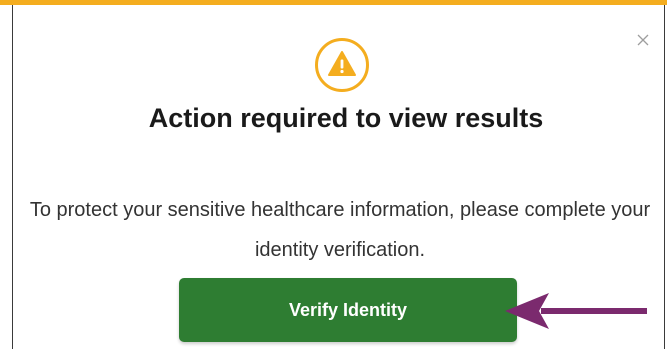 The height and width of the screenshot is (349, 667). What do you see at coordinates (346, 118) in the screenshot?
I see `modal-title: Action required to view results` at bounding box center [346, 118].